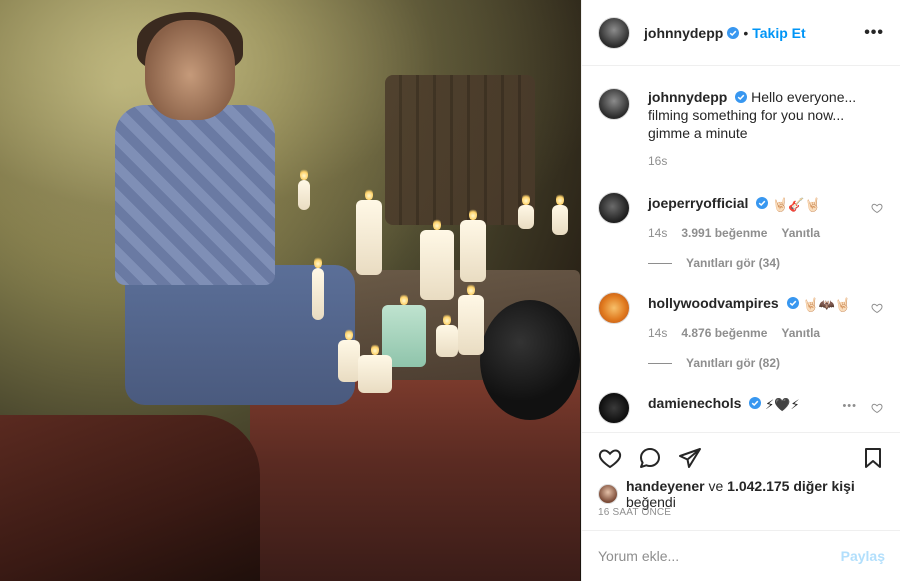 This screenshot has width=900, height=581. I want to click on caption-avatar, so click(614, 104).